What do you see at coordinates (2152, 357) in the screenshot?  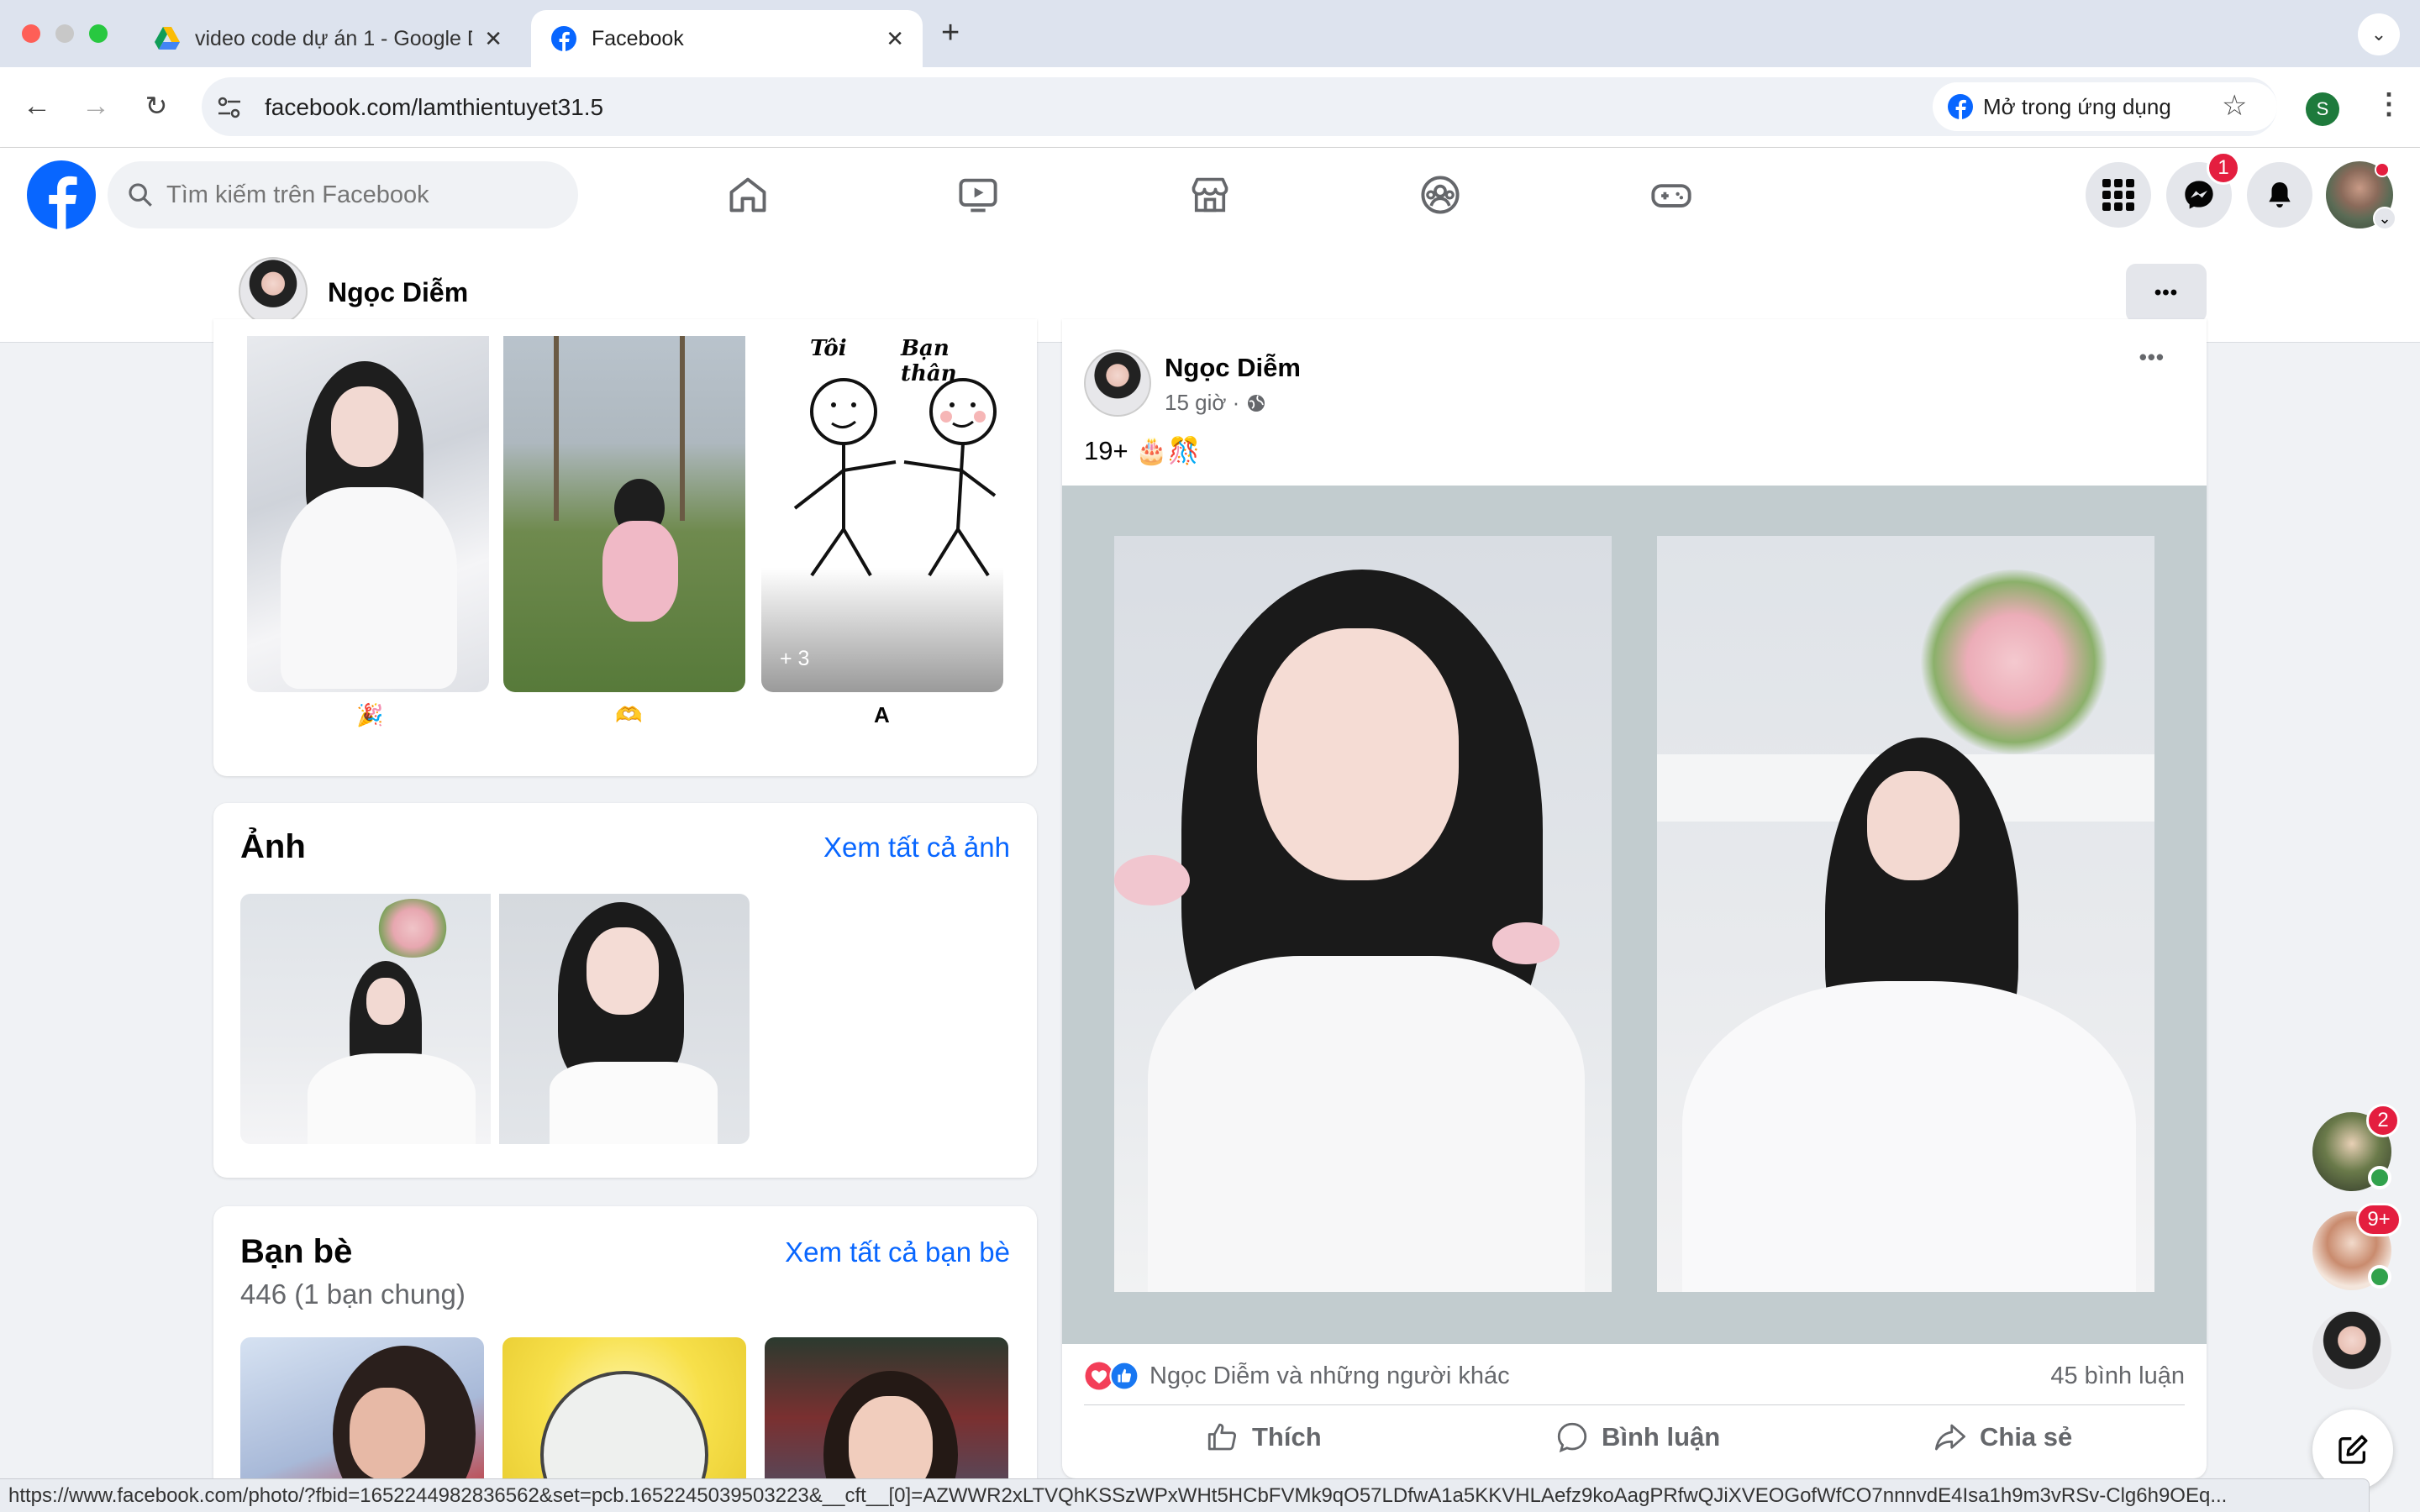 I see `post-options-button: •••` at bounding box center [2152, 357].